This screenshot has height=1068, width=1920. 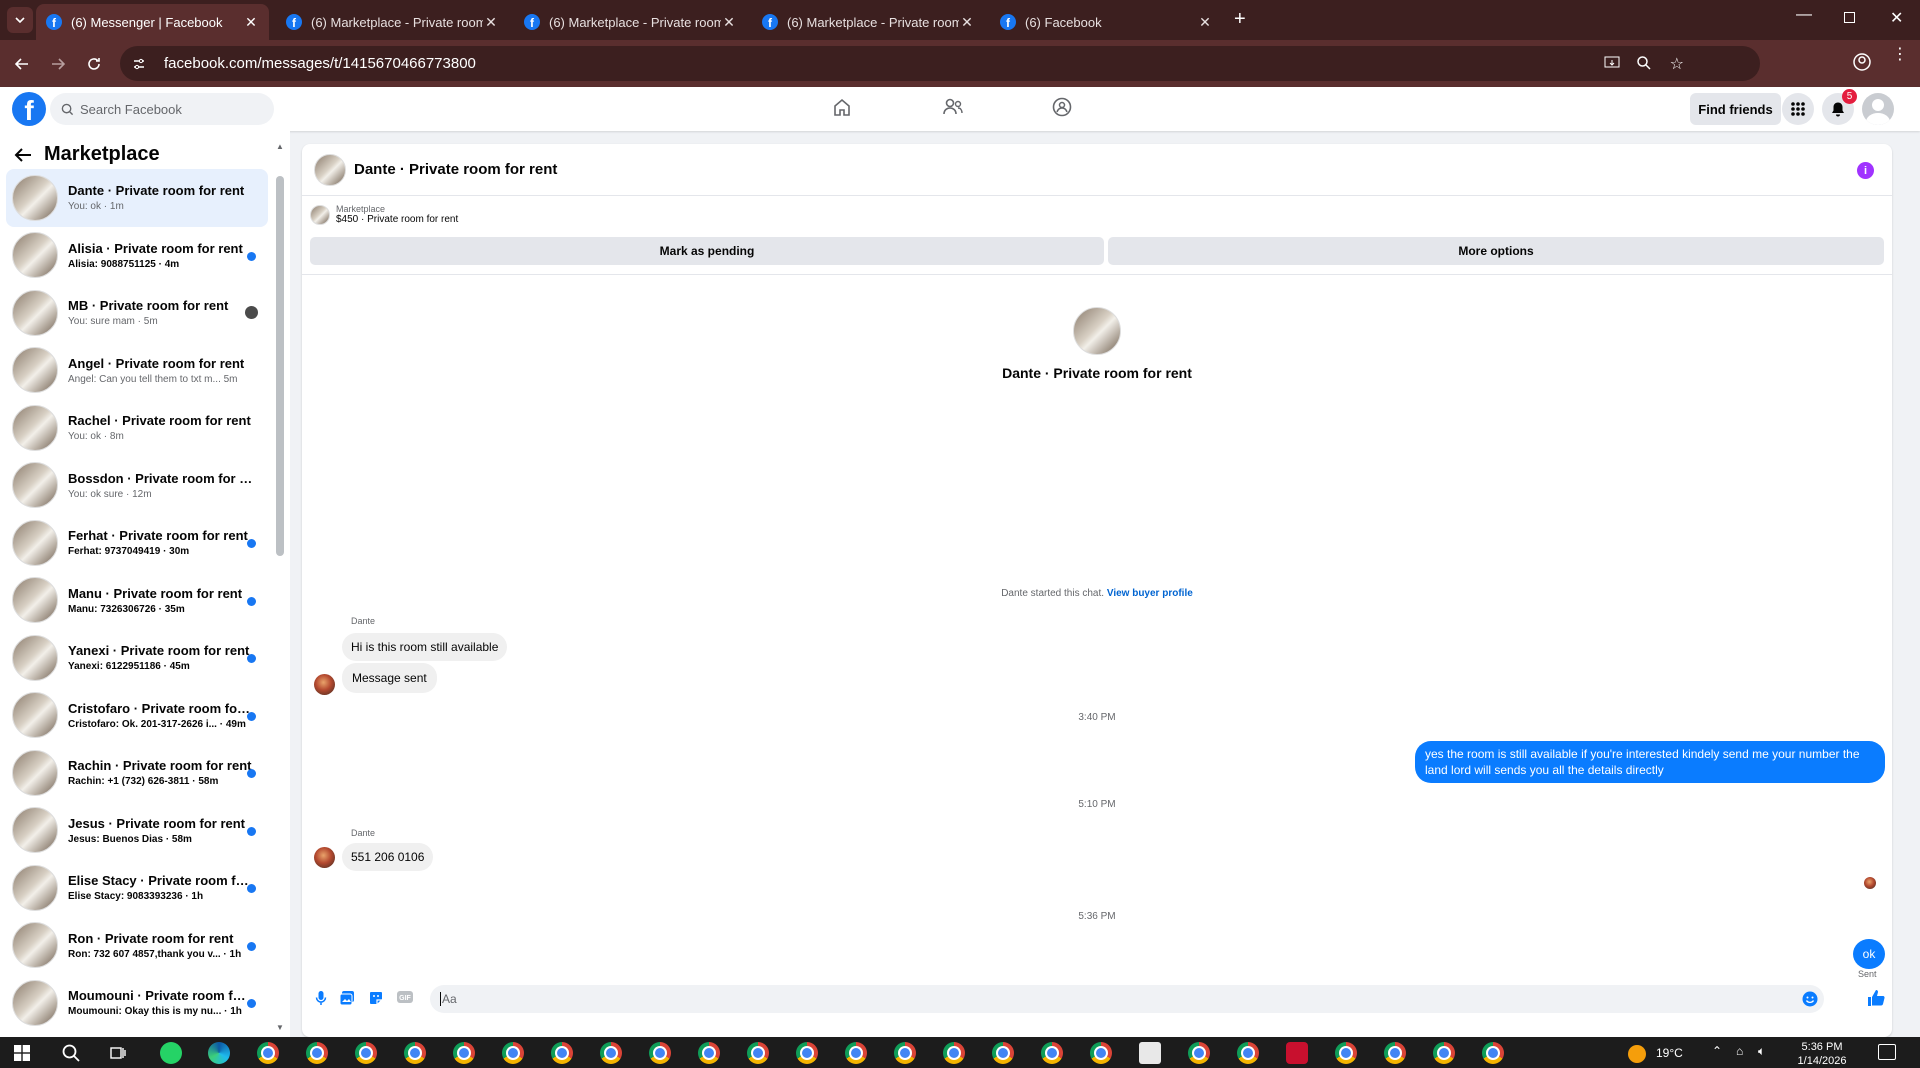 What do you see at coordinates (1127, 999) in the screenshot?
I see `message-input: Aa` at bounding box center [1127, 999].